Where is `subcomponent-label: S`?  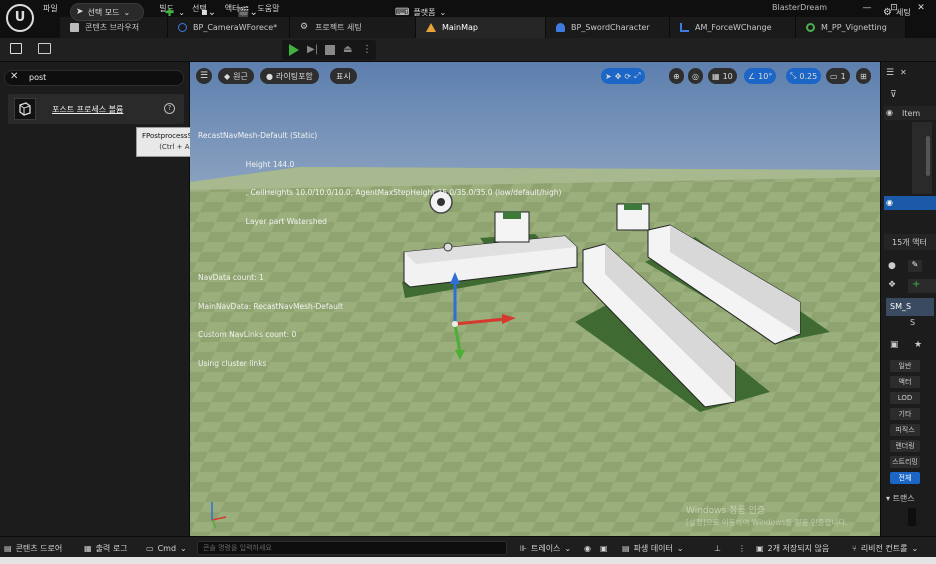 subcomponent-label: S is located at coordinates (913, 322).